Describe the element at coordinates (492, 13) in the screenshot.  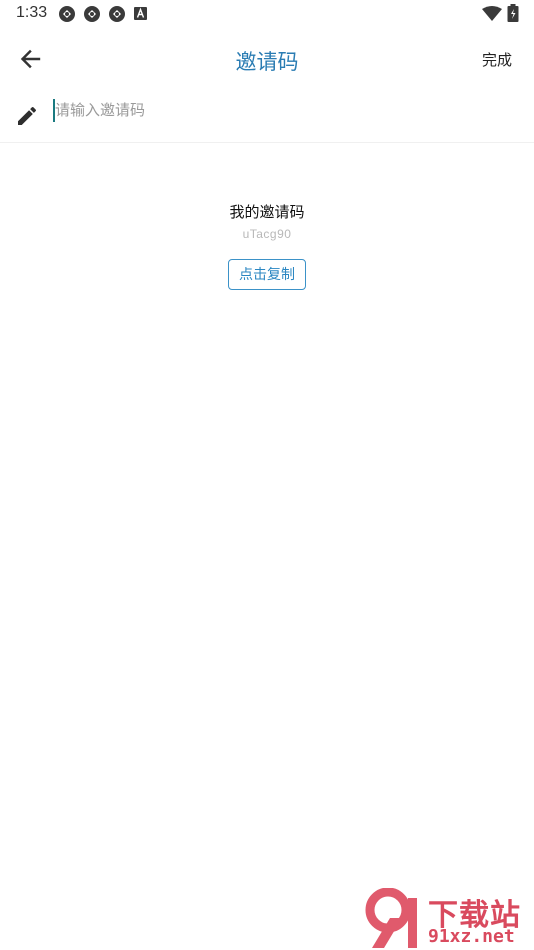
I see `wifi-icon` at that location.